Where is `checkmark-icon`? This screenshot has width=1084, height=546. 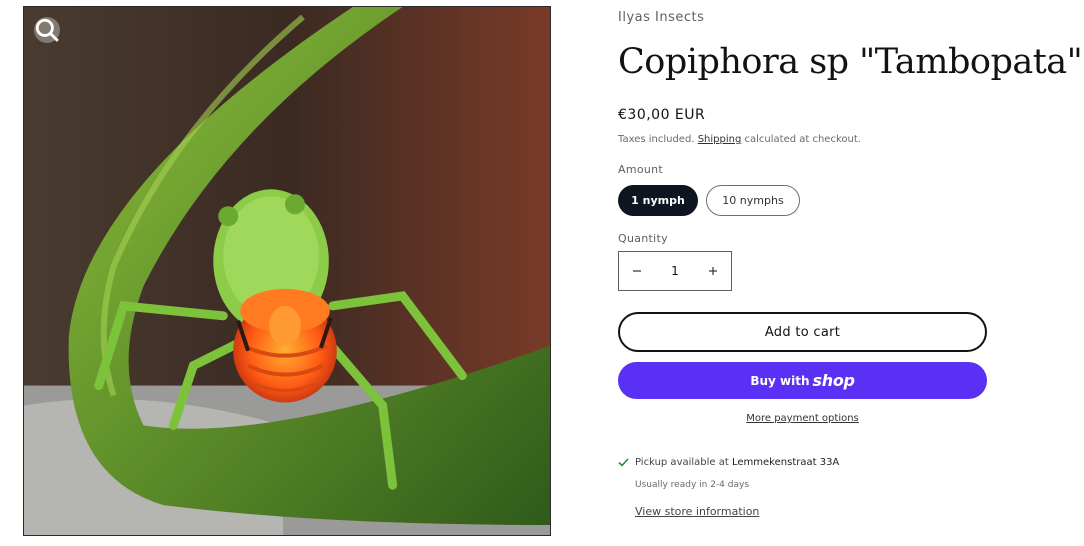 checkmark-icon is located at coordinates (623, 462).